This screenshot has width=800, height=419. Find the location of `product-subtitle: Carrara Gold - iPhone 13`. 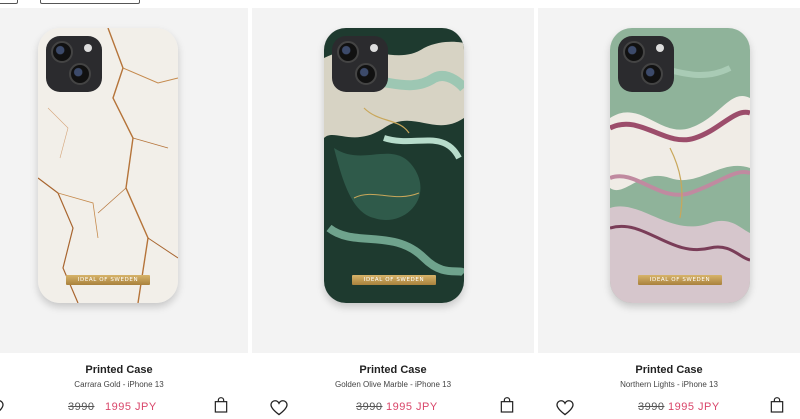

product-subtitle: Carrara Gold - iPhone 13 is located at coordinates (119, 384).